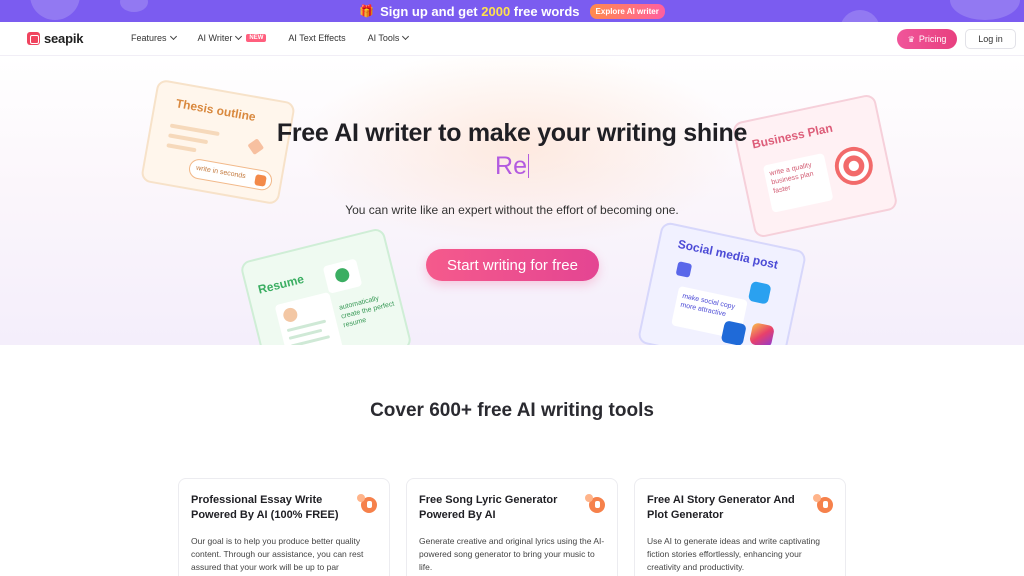 This screenshot has width=1024, height=576. I want to click on menu-item-ai-text-effects: AI Text Effects, so click(316, 38).